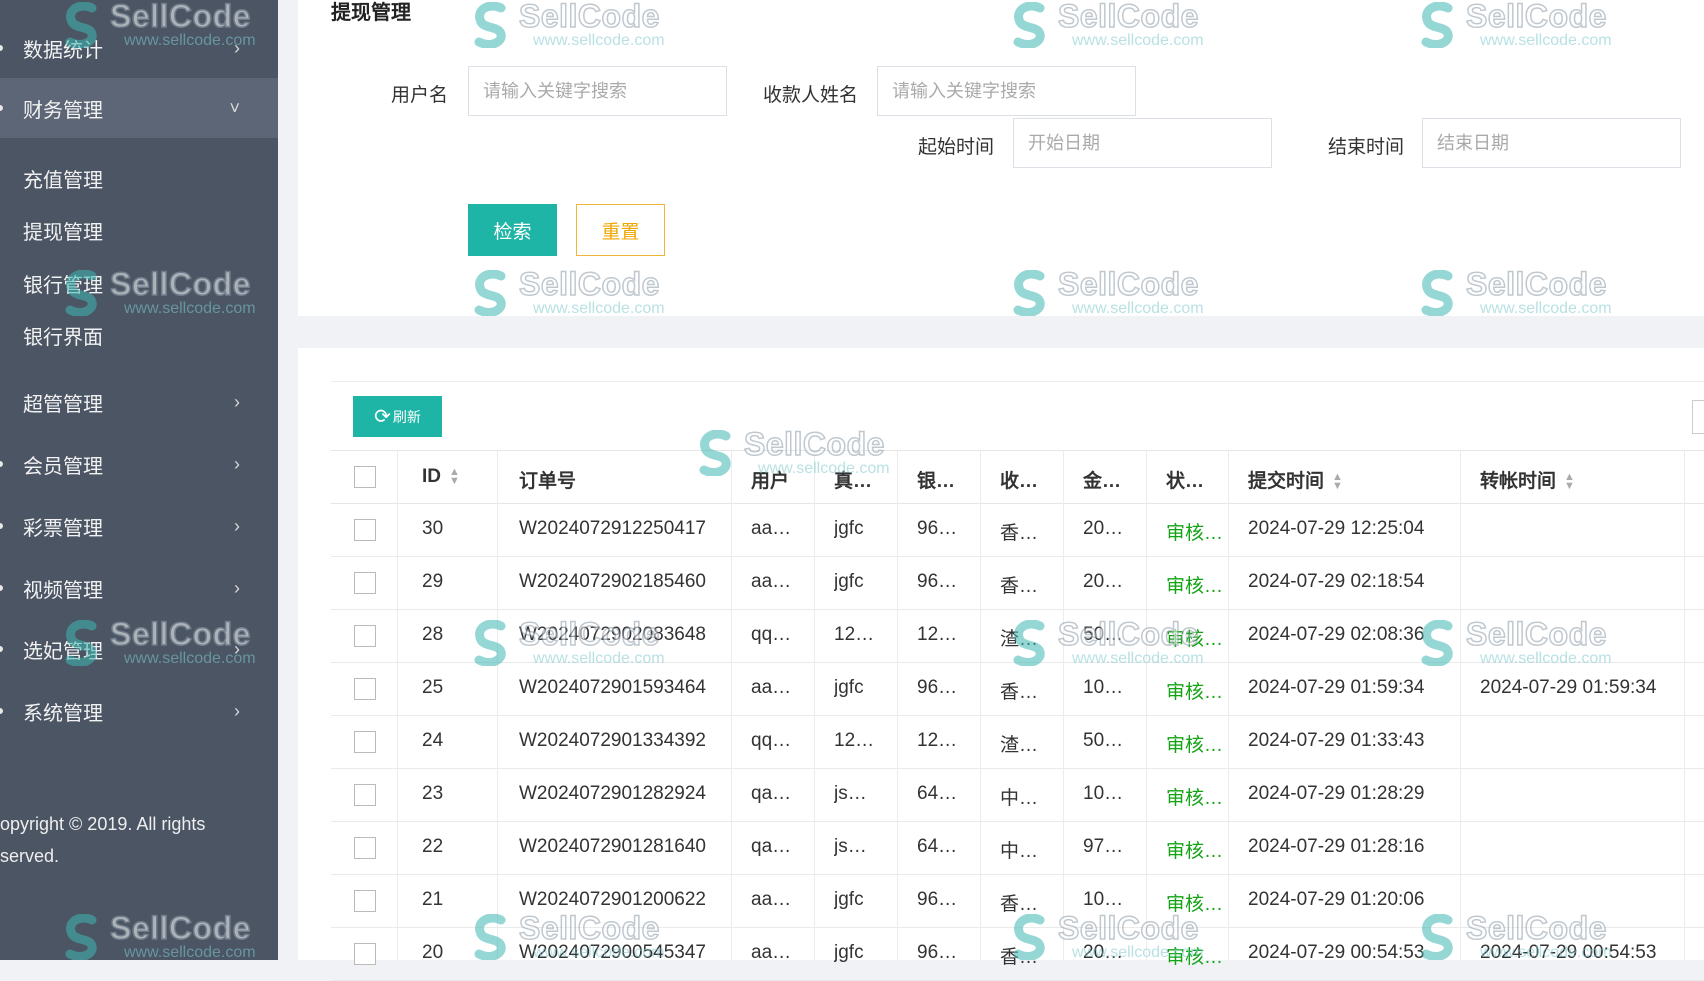 This screenshot has height=981, width=1704. I want to click on cell-id: 24, so click(433, 740).